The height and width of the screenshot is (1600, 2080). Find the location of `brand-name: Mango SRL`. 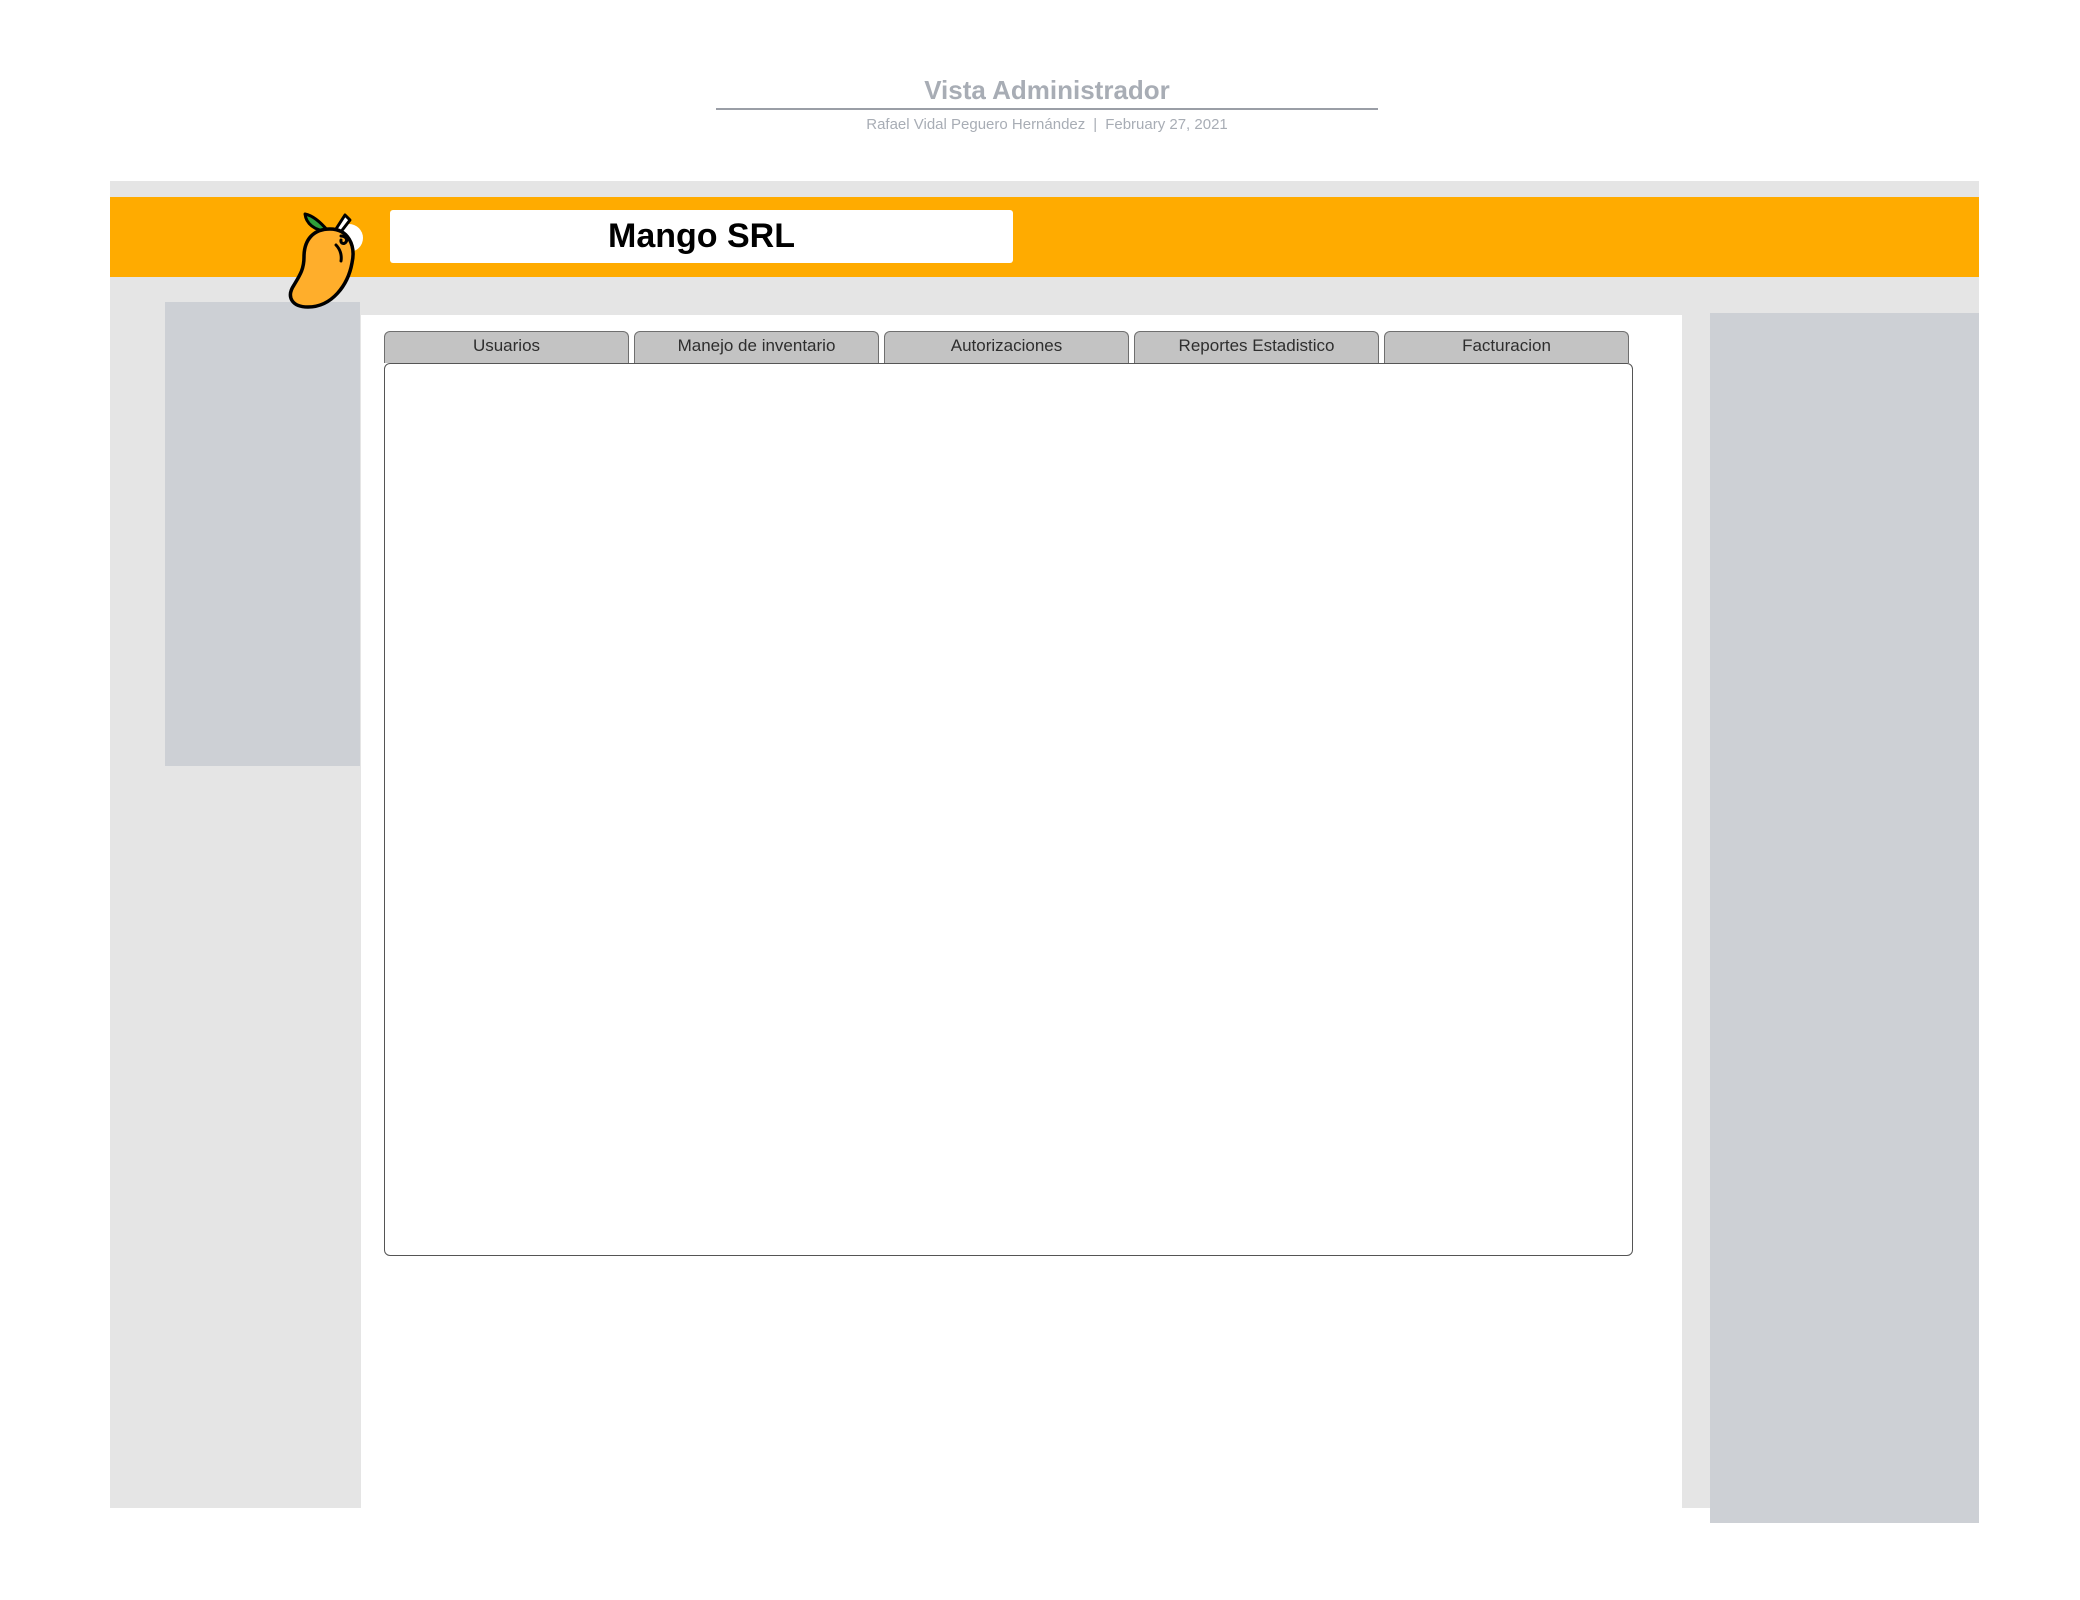

brand-name: Mango SRL is located at coordinates (701, 236).